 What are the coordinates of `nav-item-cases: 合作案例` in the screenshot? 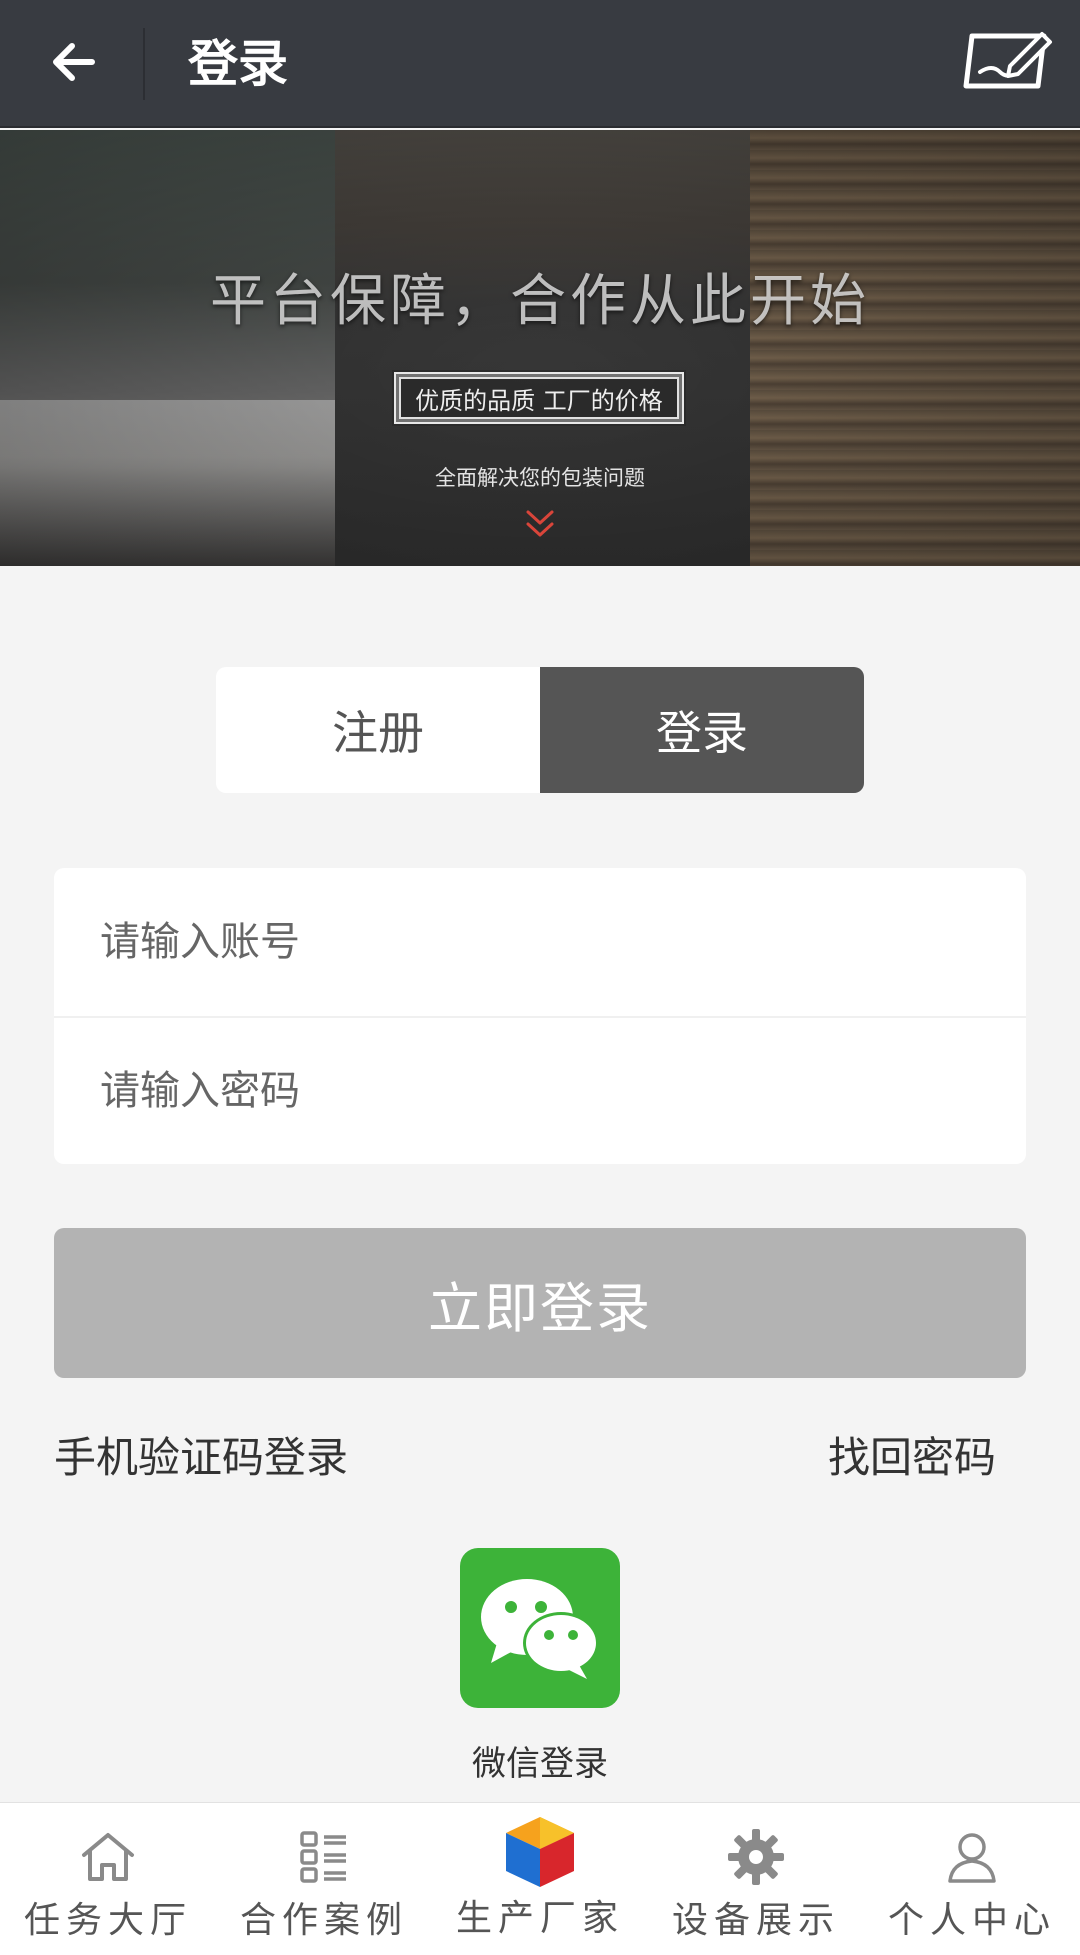 It's located at (324, 1879).